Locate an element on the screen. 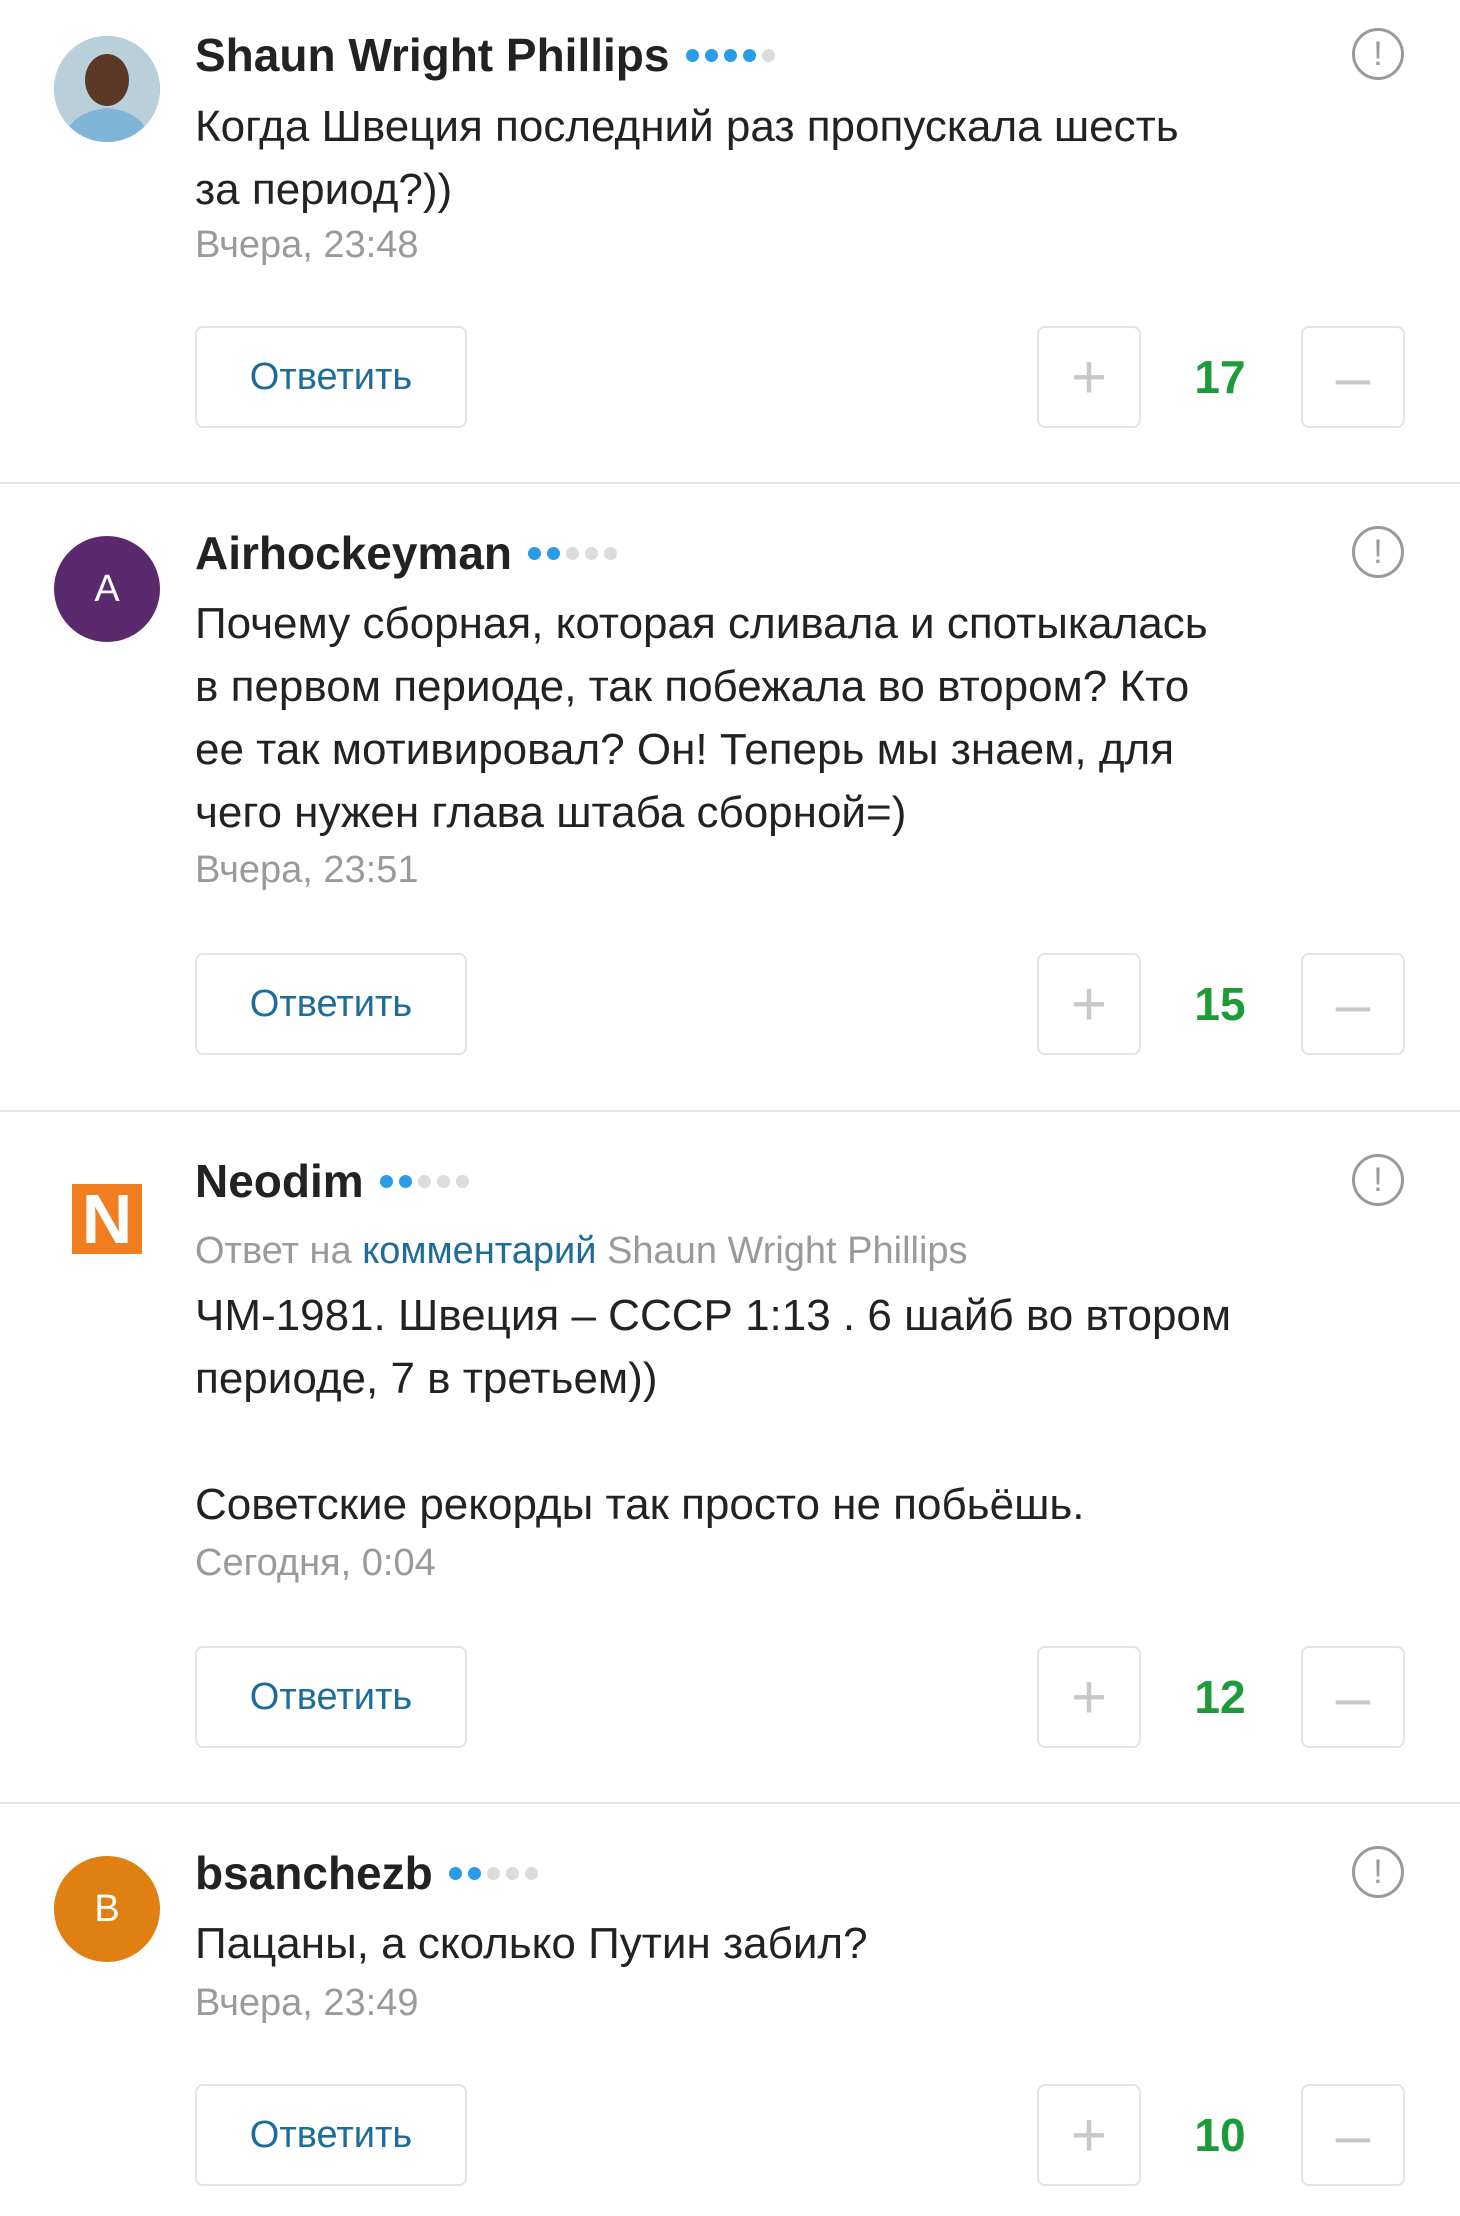 This screenshot has height=2216, width=1460. reply-to-author: Shaun Wright Phillips is located at coordinates (787, 1251).